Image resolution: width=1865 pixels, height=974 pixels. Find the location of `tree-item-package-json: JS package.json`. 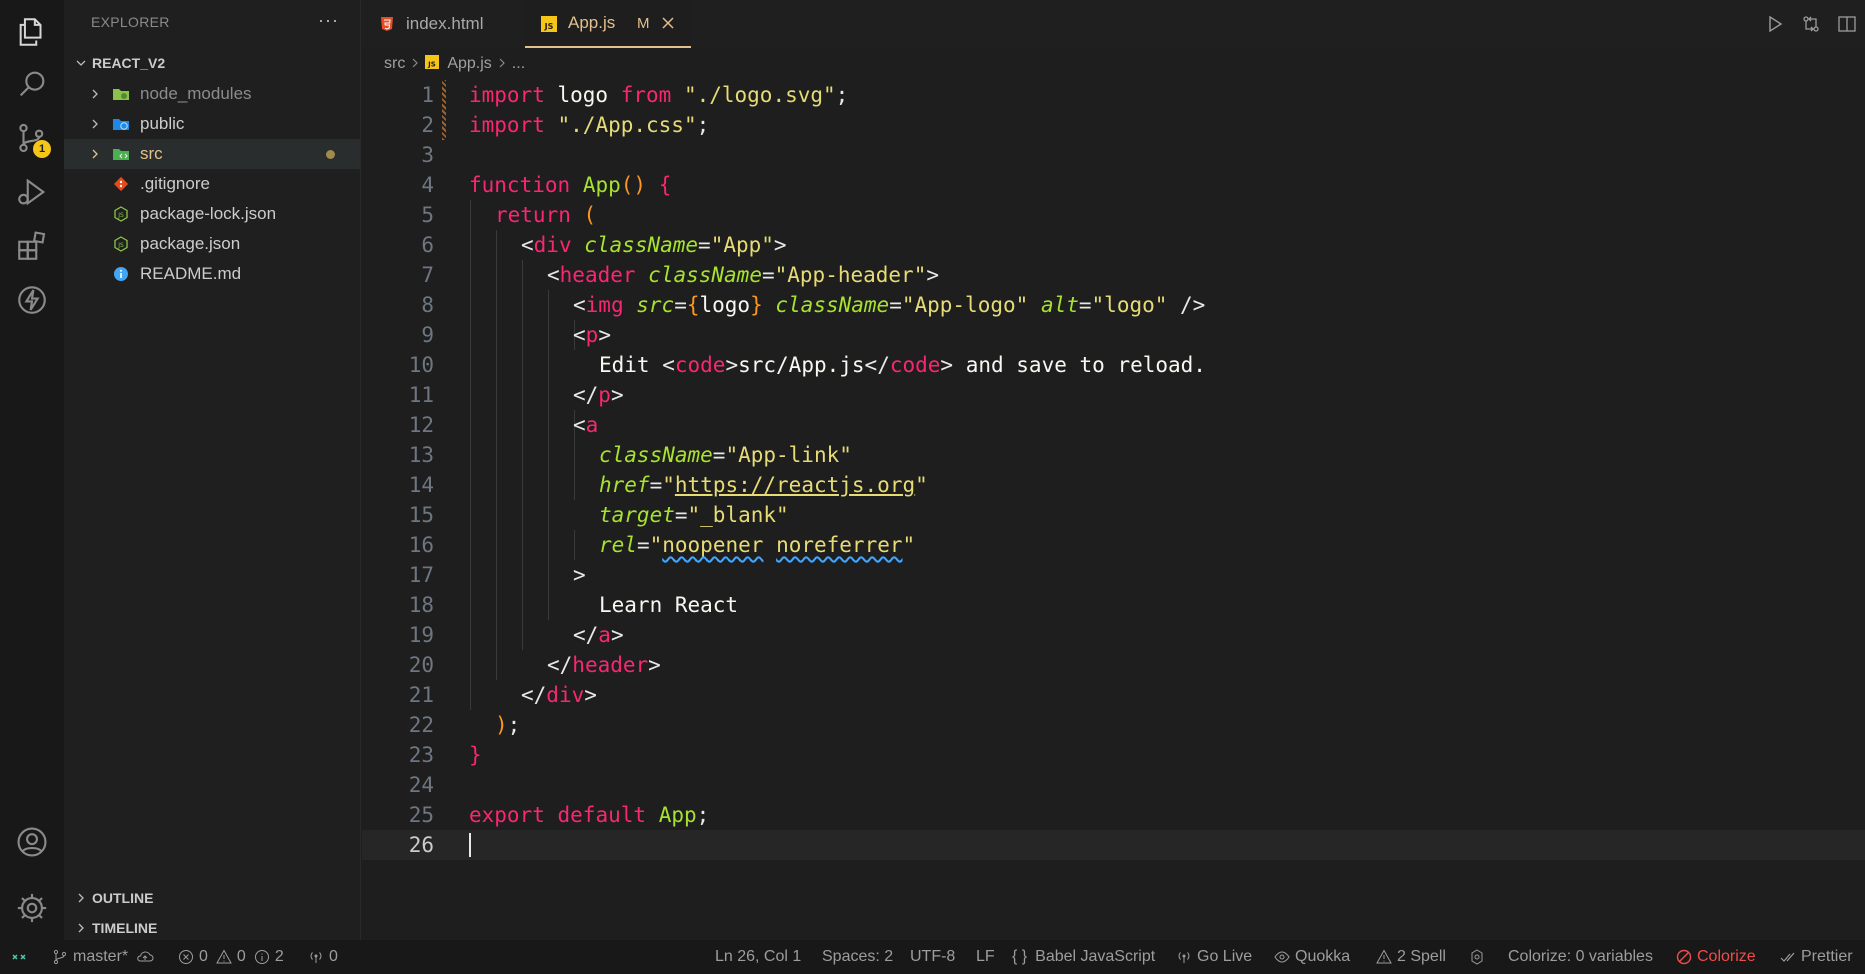

tree-item-package-json: JS package.json is located at coordinates (212, 244).